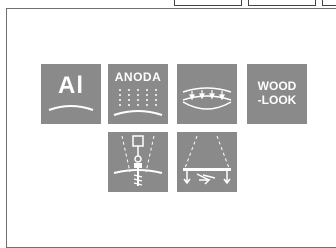  What do you see at coordinates (71, 108) in the screenshot?
I see `aluminium-symbol-icon` at bounding box center [71, 108].